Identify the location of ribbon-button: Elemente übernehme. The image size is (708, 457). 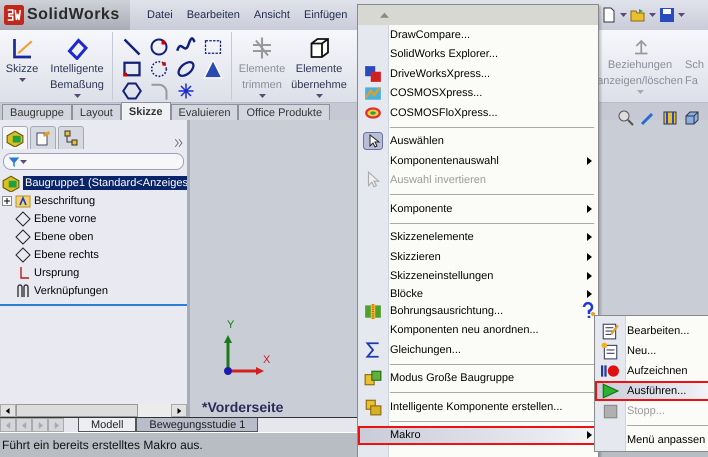
(319, 66).